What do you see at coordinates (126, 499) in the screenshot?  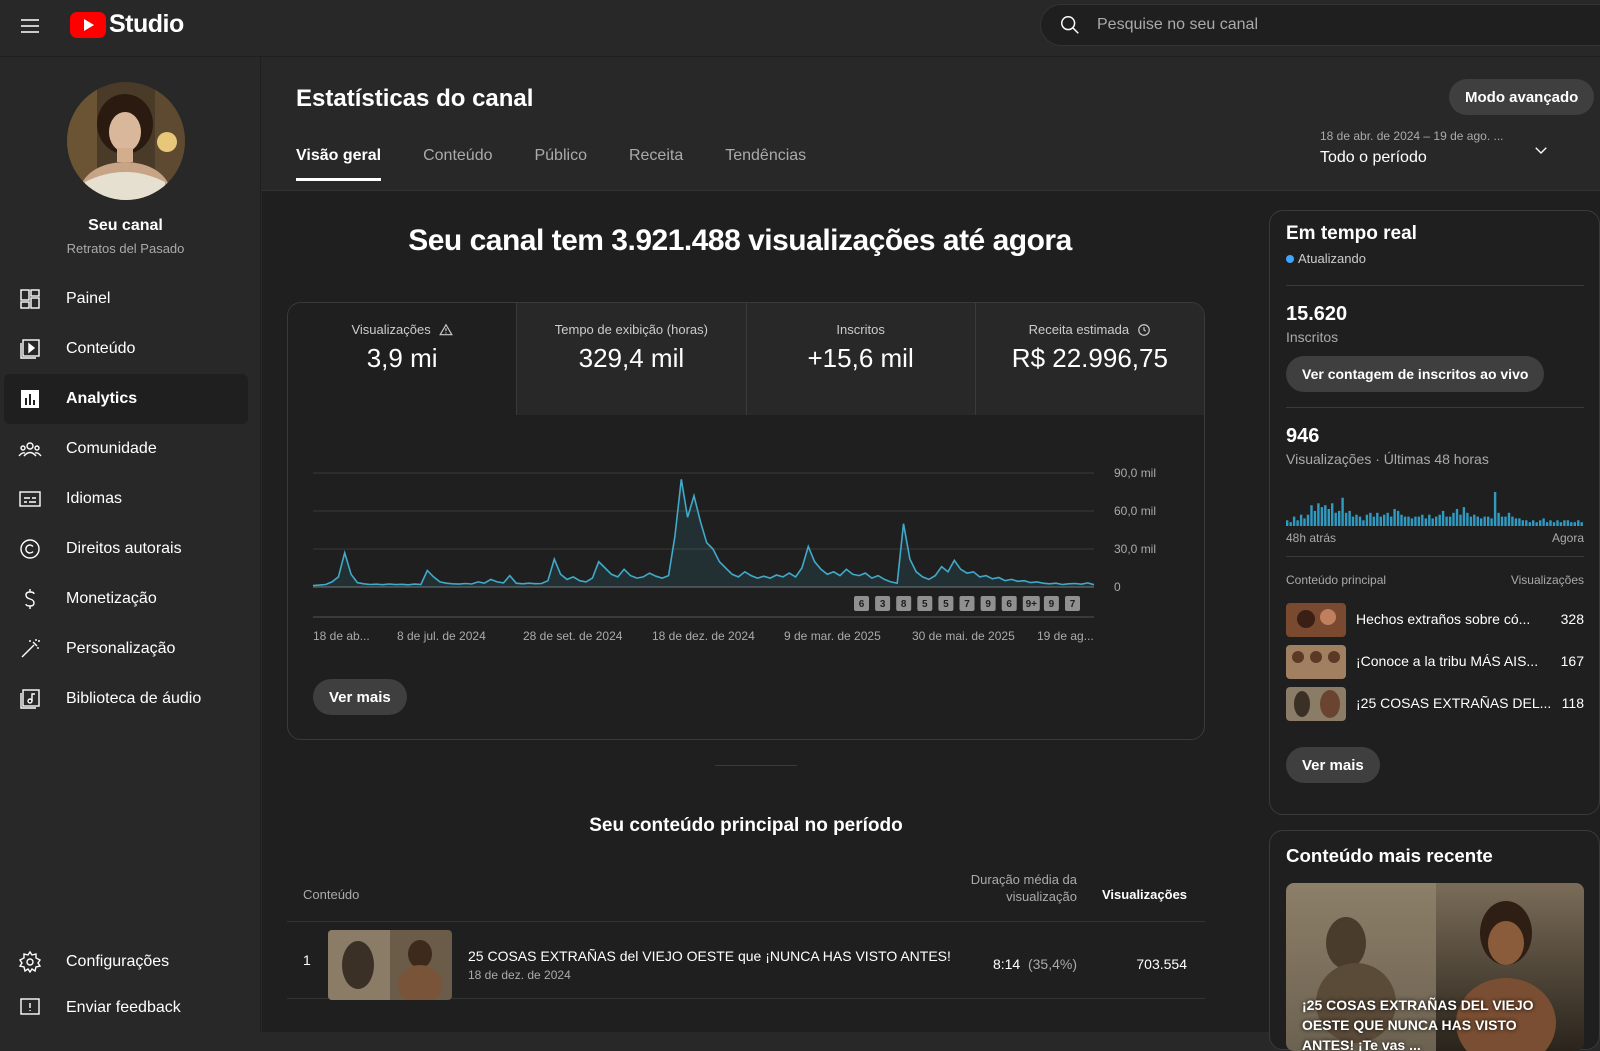 I see `sidebar-item-idiomas: Idiomas` at bounding box center [126, 499].